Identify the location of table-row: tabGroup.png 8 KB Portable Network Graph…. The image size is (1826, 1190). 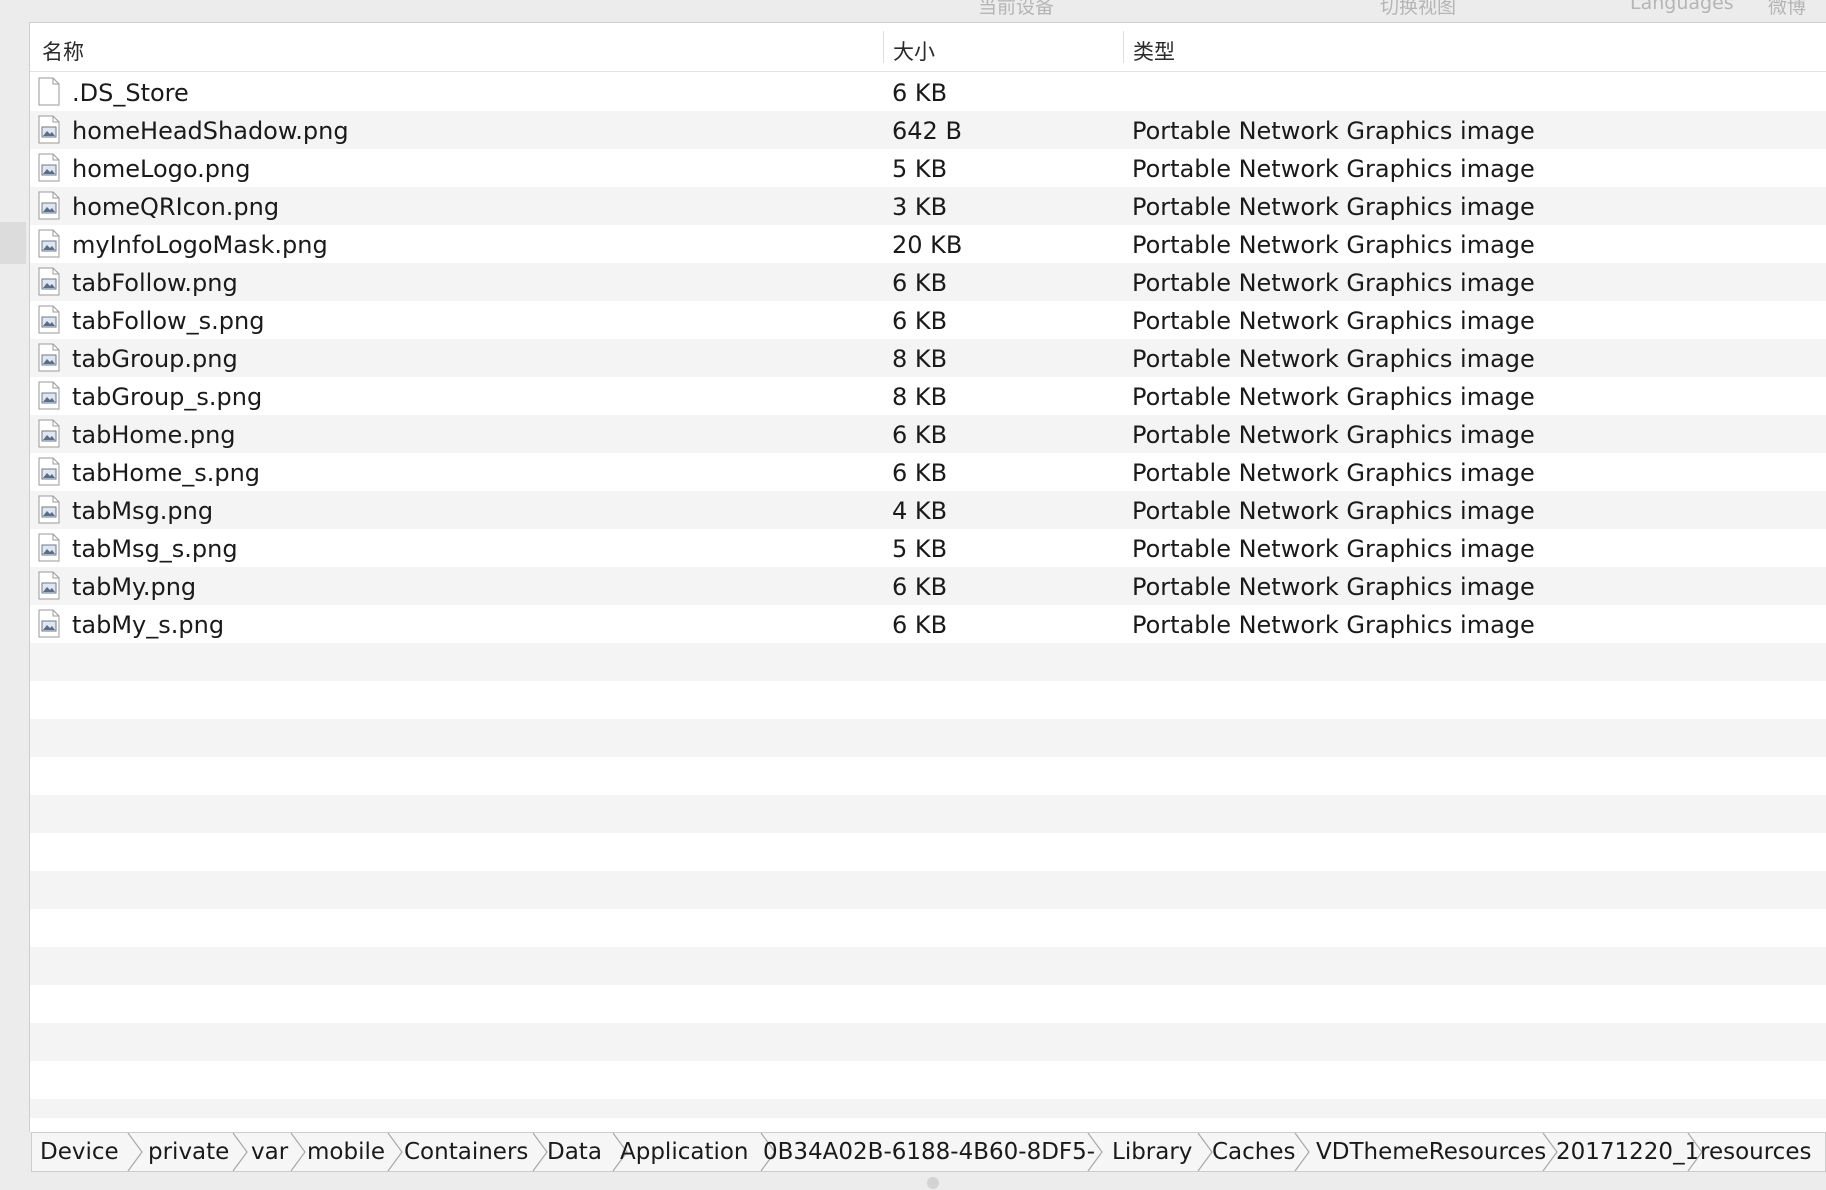
(928, 358).